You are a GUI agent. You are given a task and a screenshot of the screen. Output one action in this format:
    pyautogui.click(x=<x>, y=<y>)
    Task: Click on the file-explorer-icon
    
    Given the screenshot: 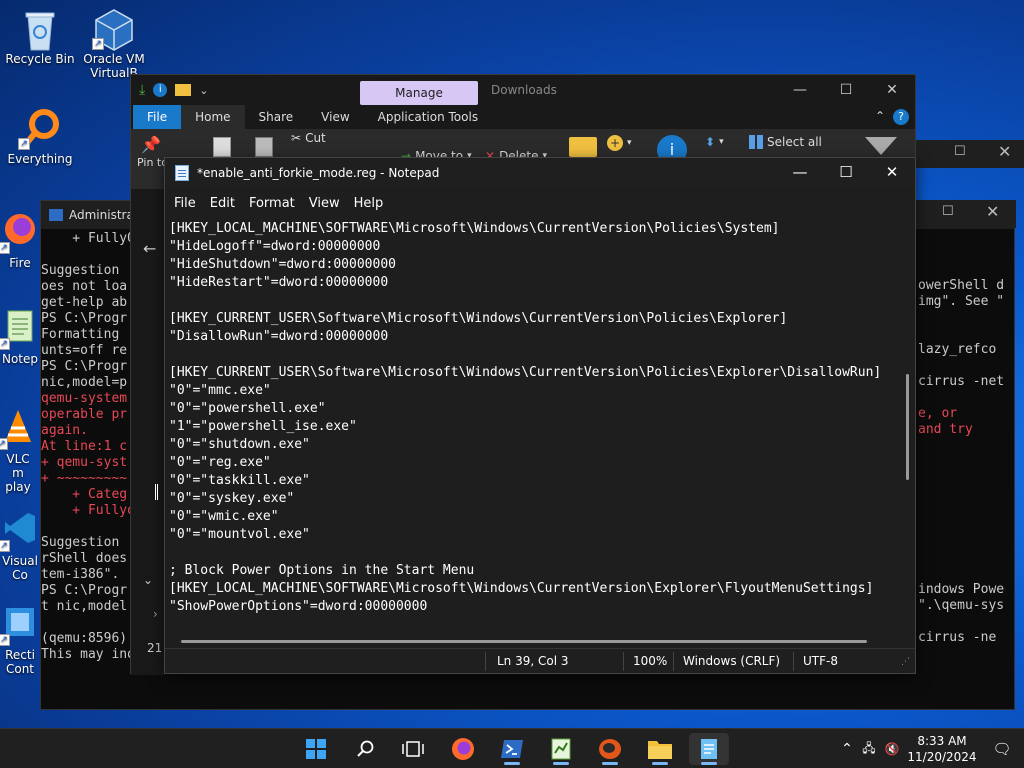 What is the action you would take?
    pyautogui.click(x=660, y=750)
    